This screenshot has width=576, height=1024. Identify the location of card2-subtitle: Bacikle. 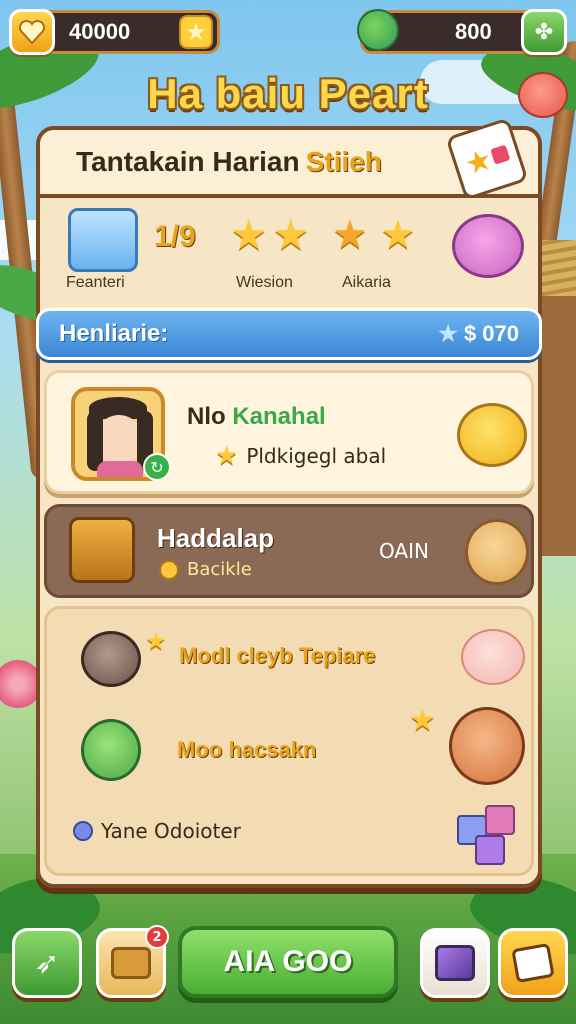
(219, 569).